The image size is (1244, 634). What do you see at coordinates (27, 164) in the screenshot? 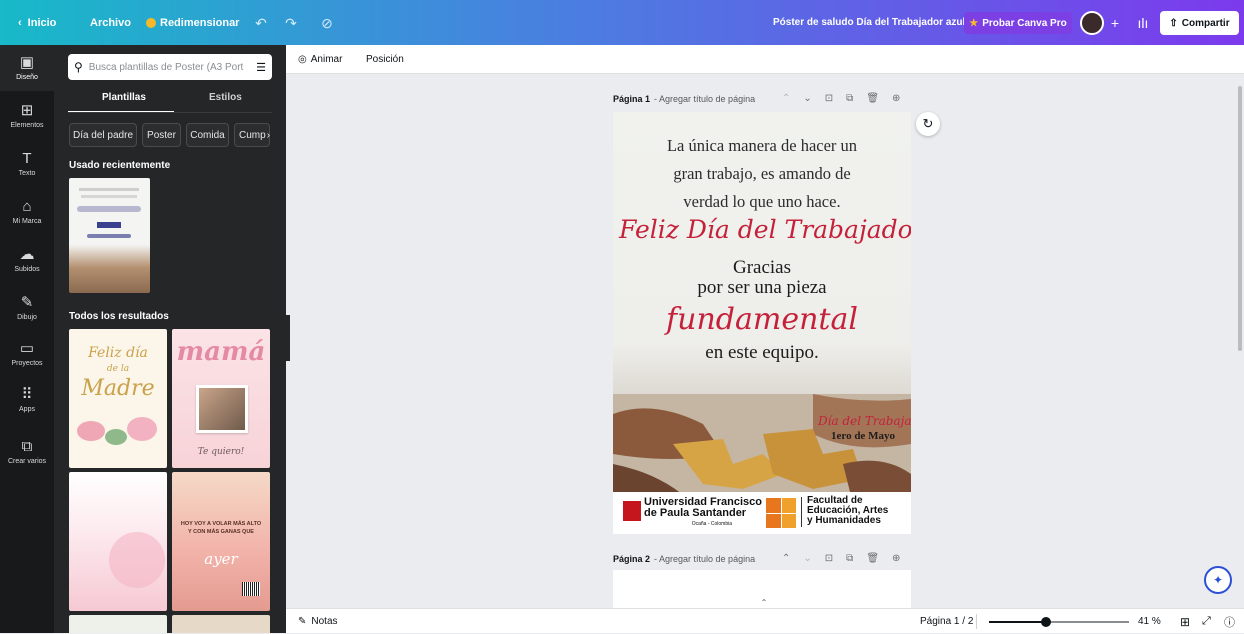
I see `rail-item-text: T Texto` at bounding box center [27, 164].